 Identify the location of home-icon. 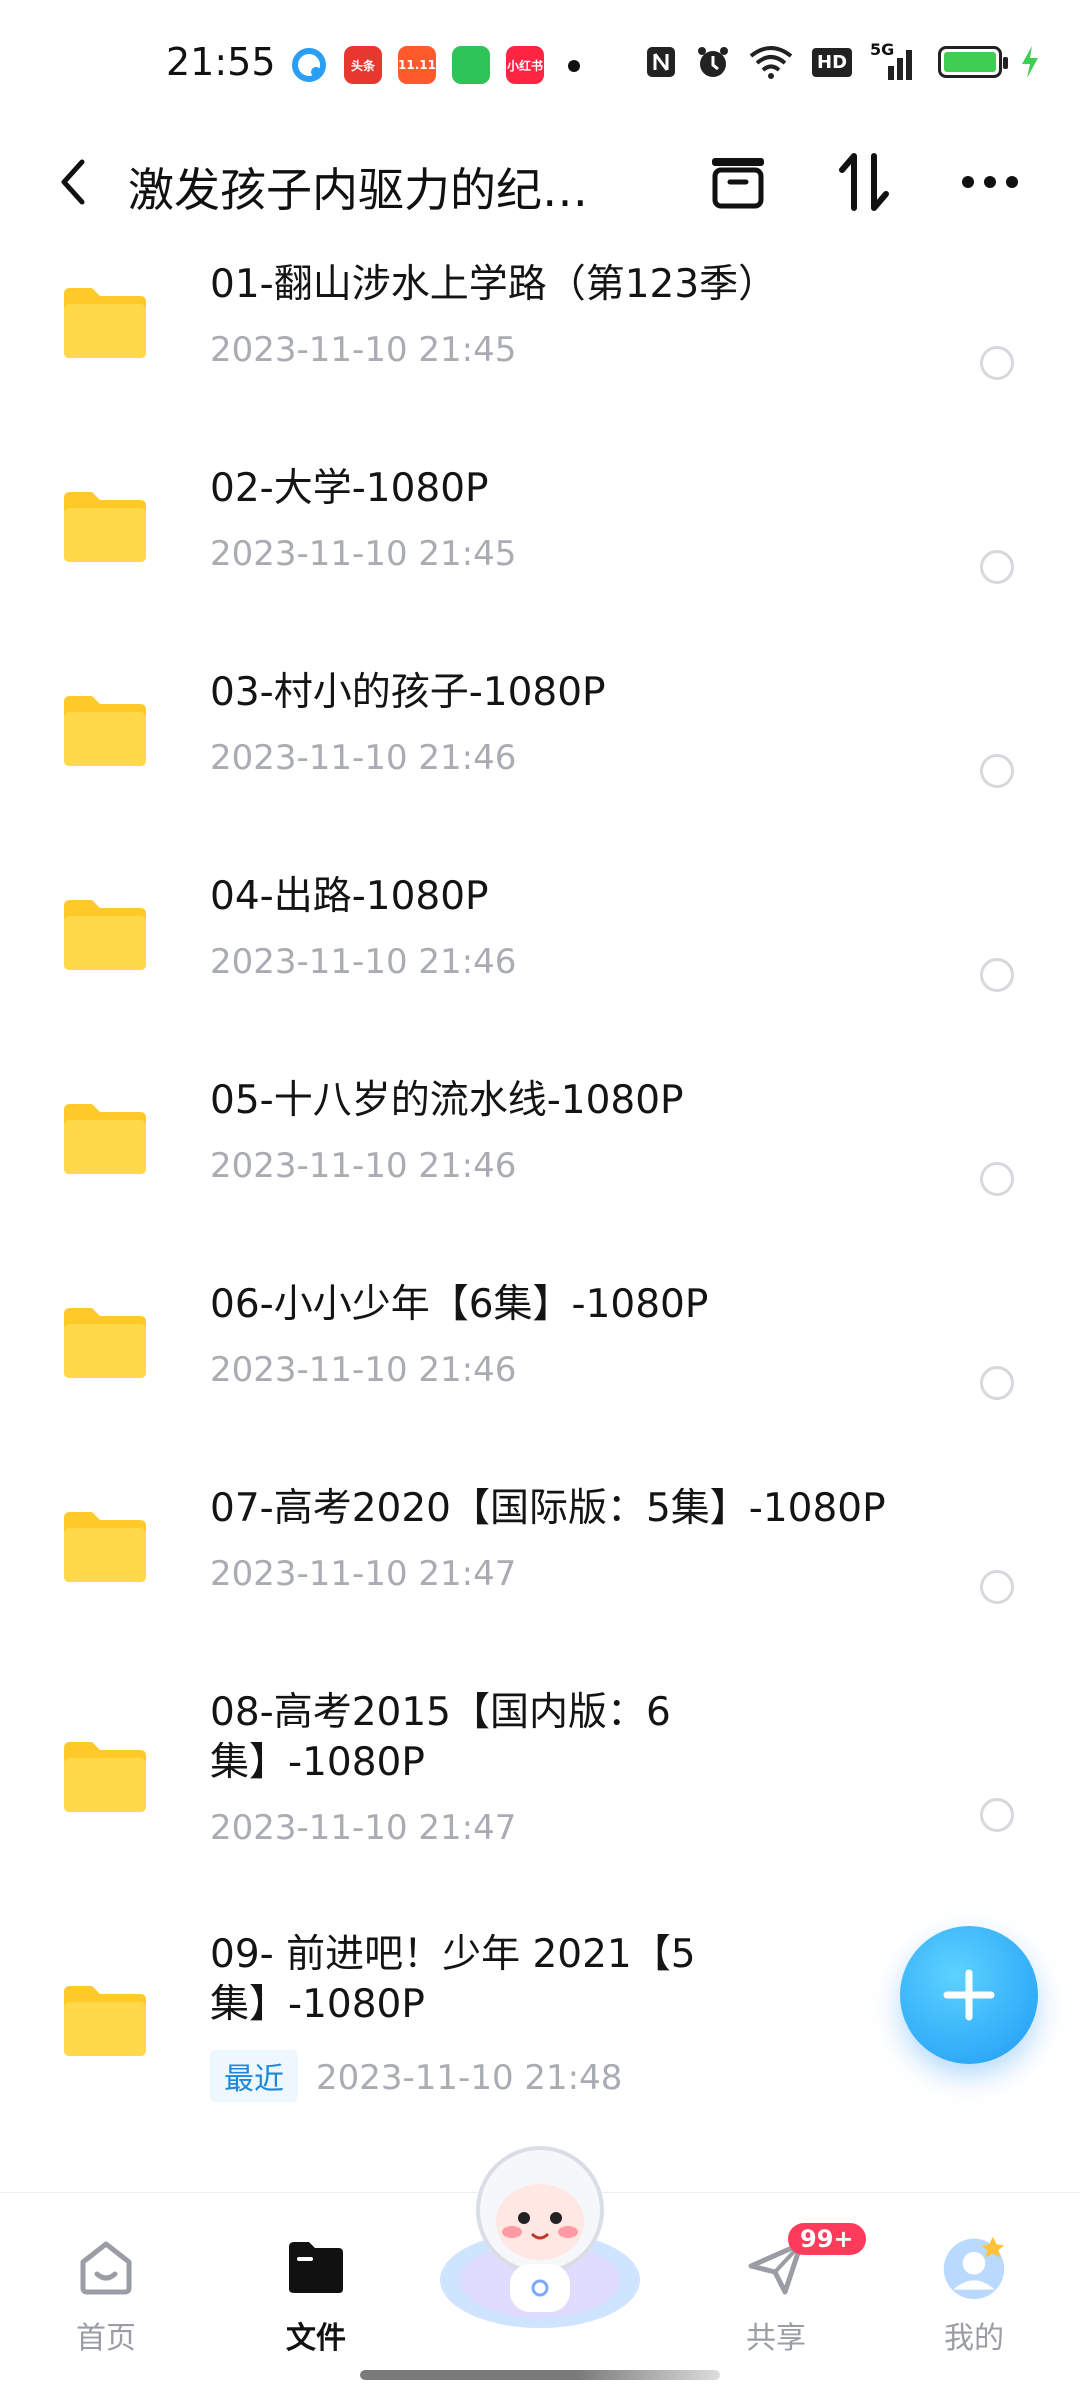
(106, 2267).